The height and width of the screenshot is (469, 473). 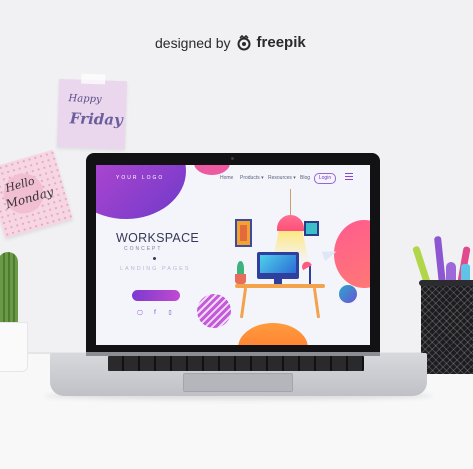 I want to click on pen-holder-rim, so click(x=446, y=283).